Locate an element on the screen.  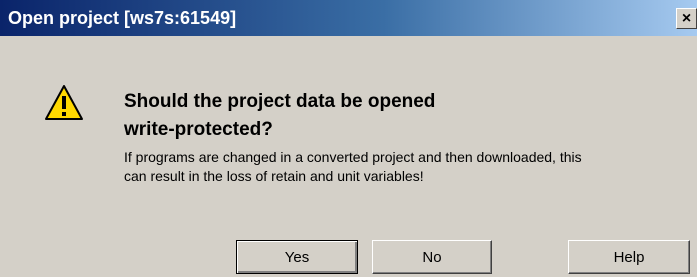
help-button: Help is located at coordinates (629, 257).